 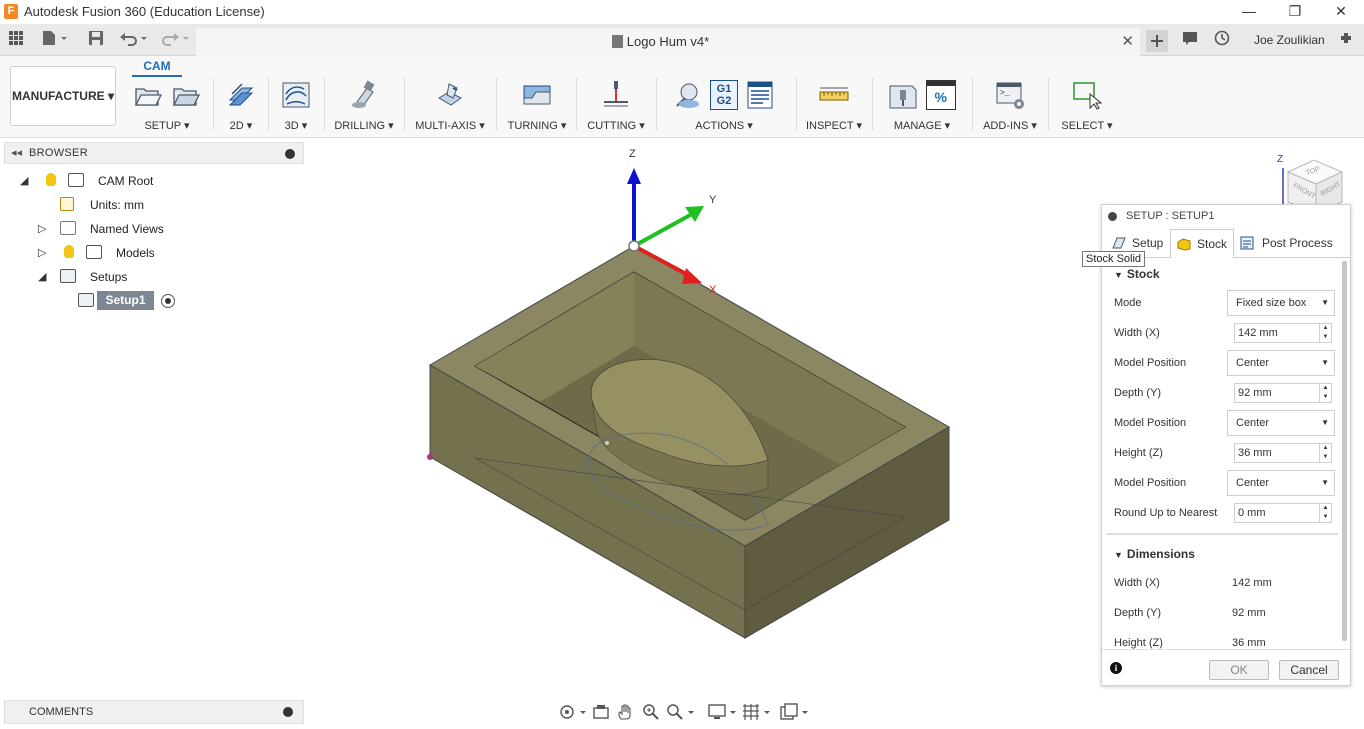 I want to click on depth-spinner: ▲ ▼, so click(x=1325, y=393).